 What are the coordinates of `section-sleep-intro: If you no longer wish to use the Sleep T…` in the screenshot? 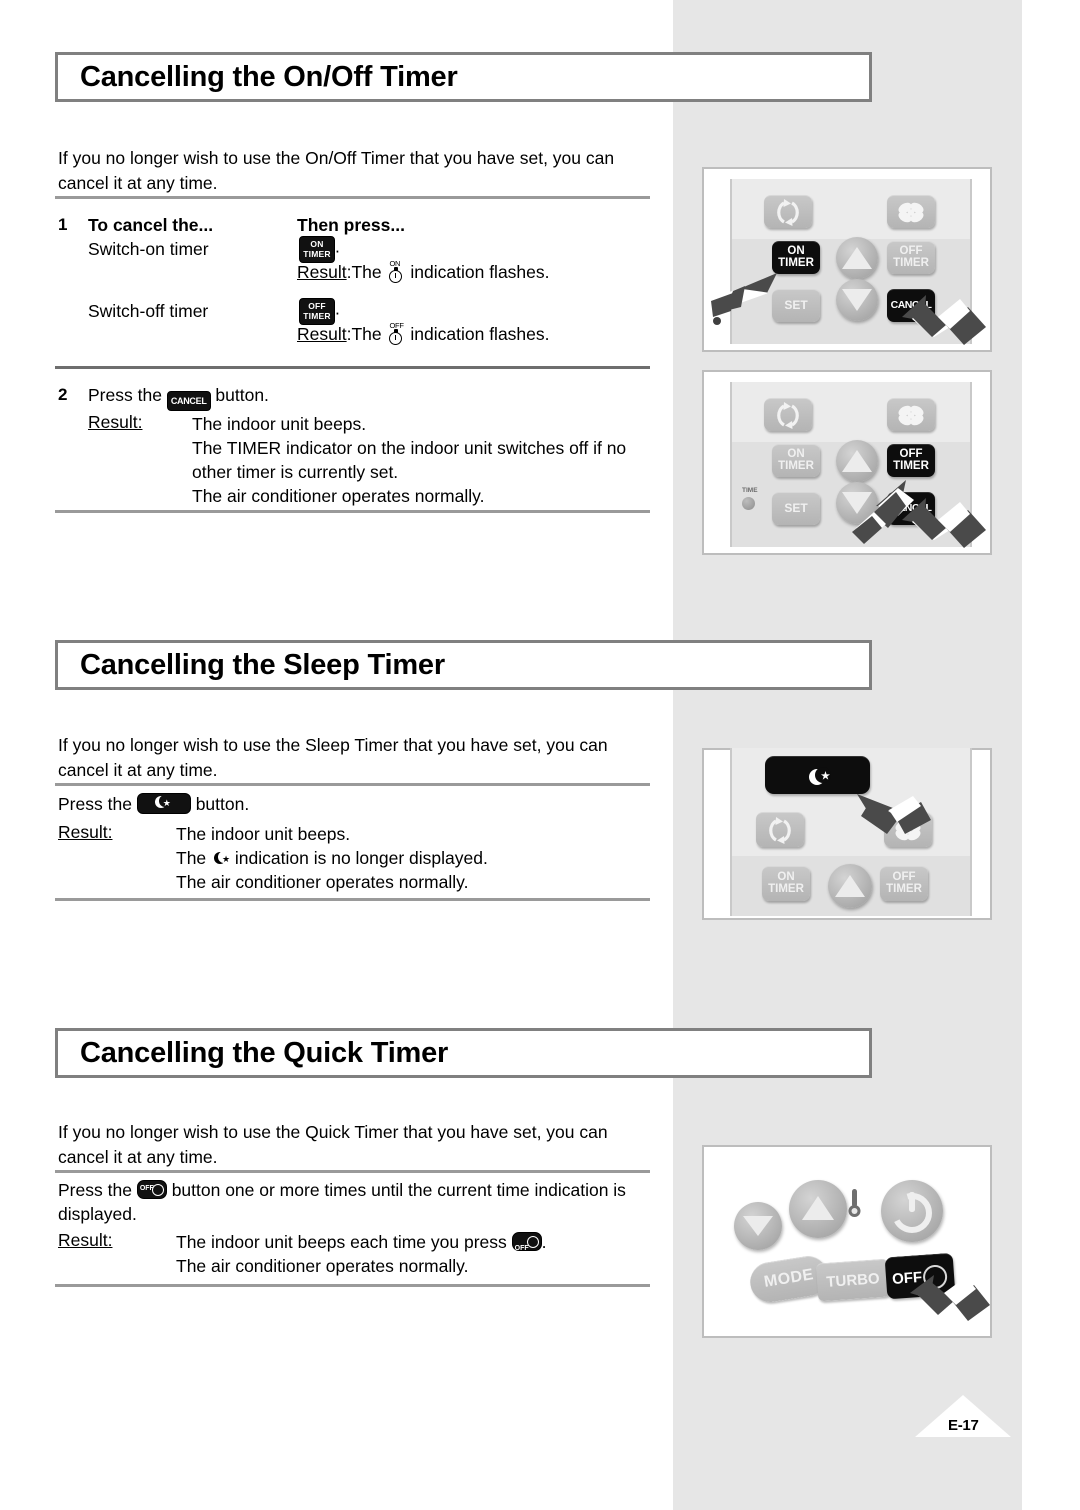 It's located at (358, 758).